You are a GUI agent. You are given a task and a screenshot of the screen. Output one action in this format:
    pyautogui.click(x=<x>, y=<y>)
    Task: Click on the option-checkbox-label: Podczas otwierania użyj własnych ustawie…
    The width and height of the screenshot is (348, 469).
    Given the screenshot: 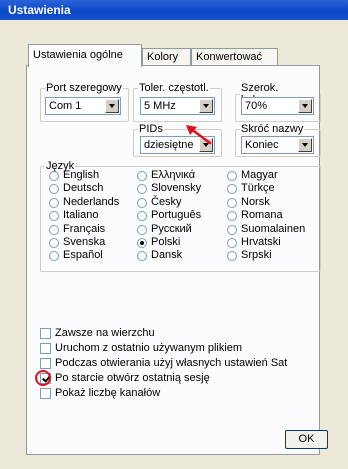 What is the action you would take?
    pyautogui.click(x=171, y=363)
    